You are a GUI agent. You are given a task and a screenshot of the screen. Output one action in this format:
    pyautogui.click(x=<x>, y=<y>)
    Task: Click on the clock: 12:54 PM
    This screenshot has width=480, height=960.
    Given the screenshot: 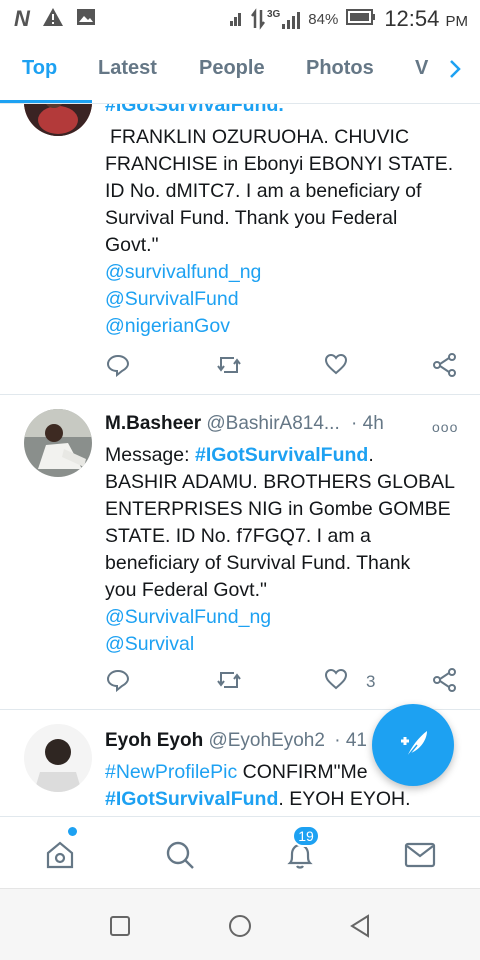 What is the action you would take?
    pyautogui.click(x=426, y=19)
    